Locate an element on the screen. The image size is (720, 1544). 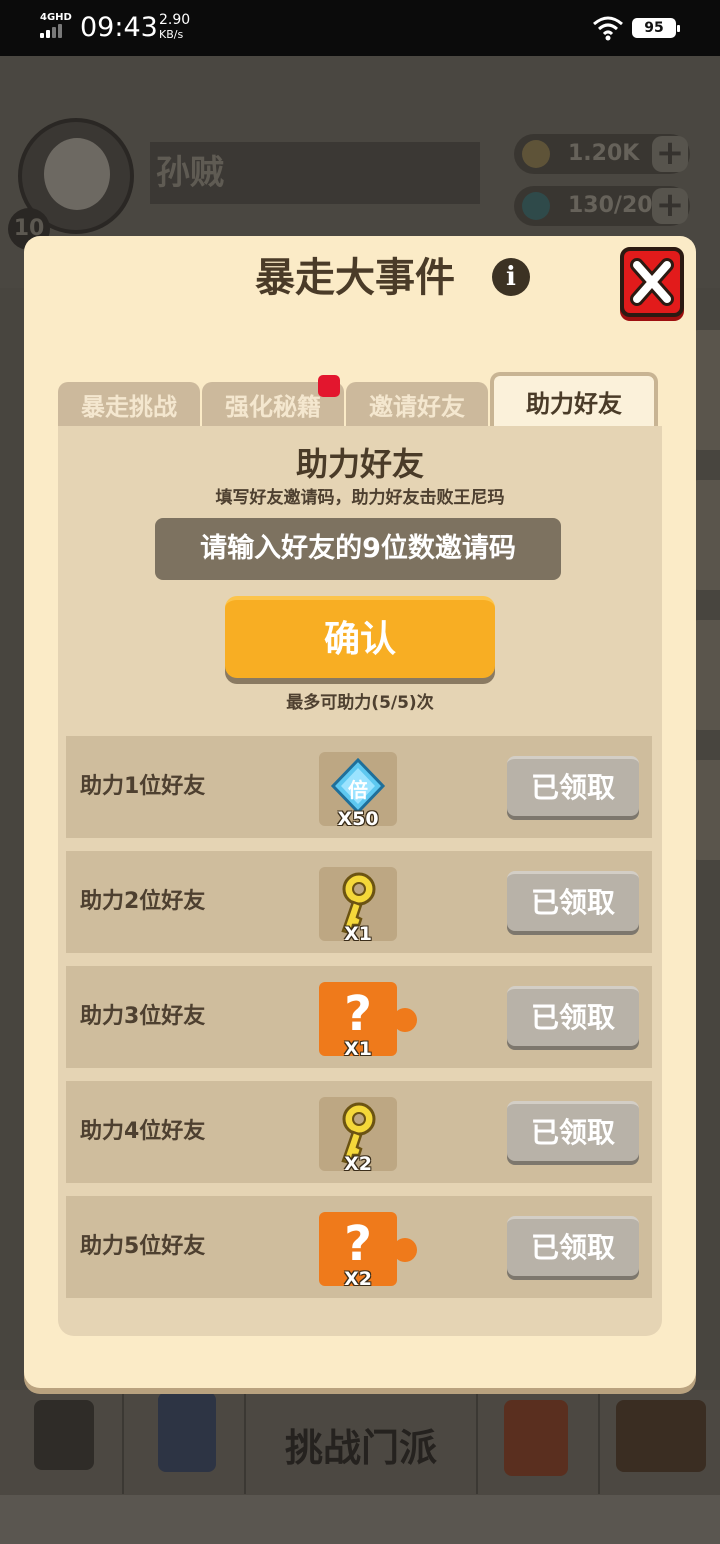
reward-row: 助力5位好友 ? X2 已领取 is located at coordinates (359, 1247).